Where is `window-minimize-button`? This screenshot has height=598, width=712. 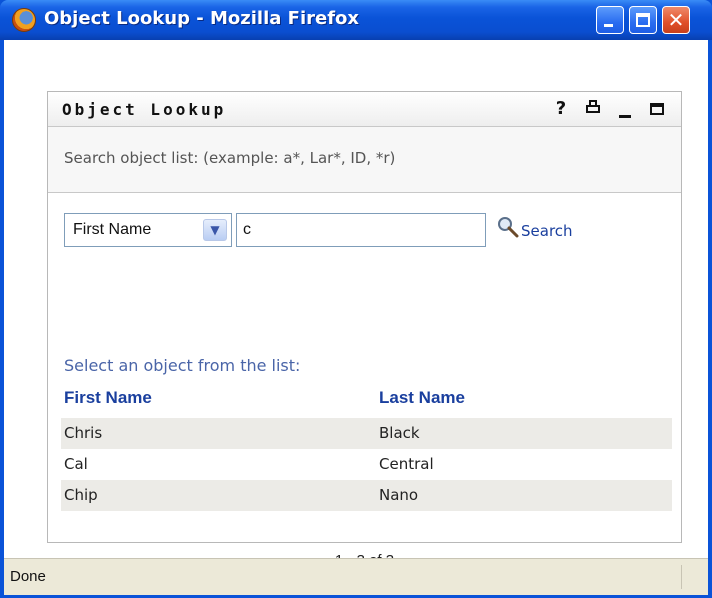 window-minimize-button is located at coordinates (610, 20).